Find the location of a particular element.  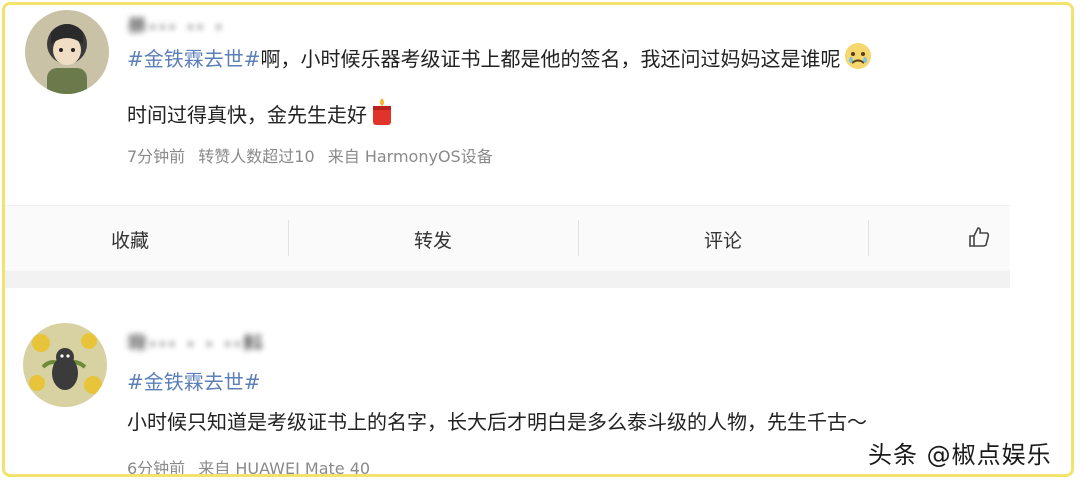

repost-label: 转发 is located at coordinates (432, 240).